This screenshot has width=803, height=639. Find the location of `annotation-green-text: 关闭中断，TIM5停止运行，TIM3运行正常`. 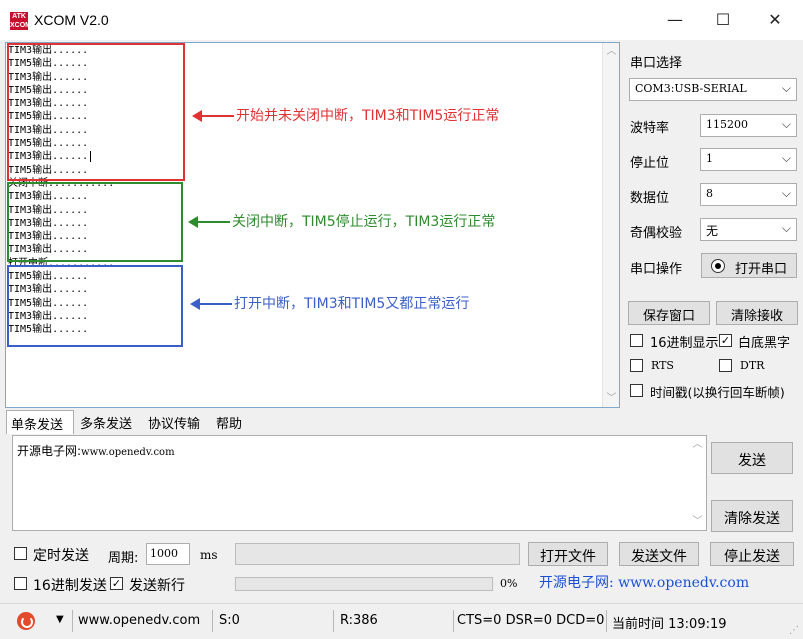

annotation-green-text: 关闭中断，TIM5停止运行，TIM3运行正常 is located at coordinates (364, 222).